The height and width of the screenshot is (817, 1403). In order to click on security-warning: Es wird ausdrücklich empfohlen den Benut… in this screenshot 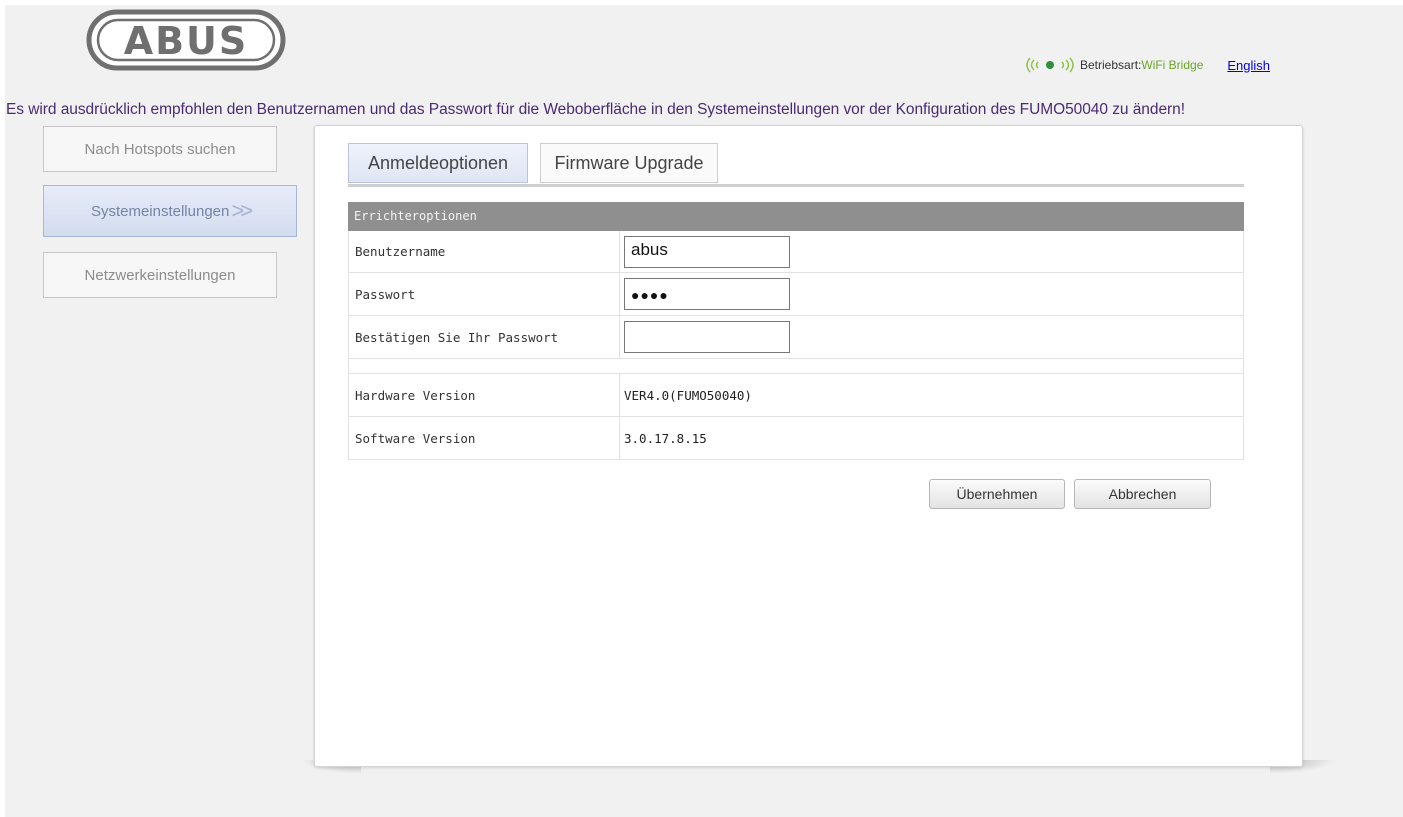, I will do `click(595, 109)`.